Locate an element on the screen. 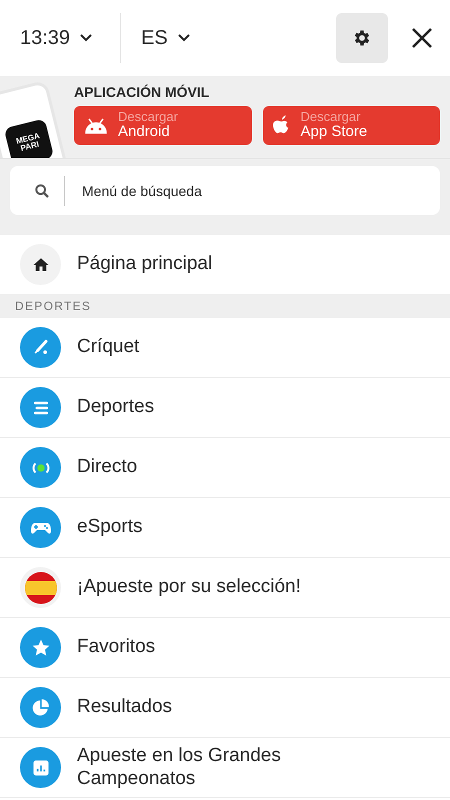 The height and width of the screenshot is (800, 450). search-field: Menú de búsqueda is located at coordinates (225, 190).